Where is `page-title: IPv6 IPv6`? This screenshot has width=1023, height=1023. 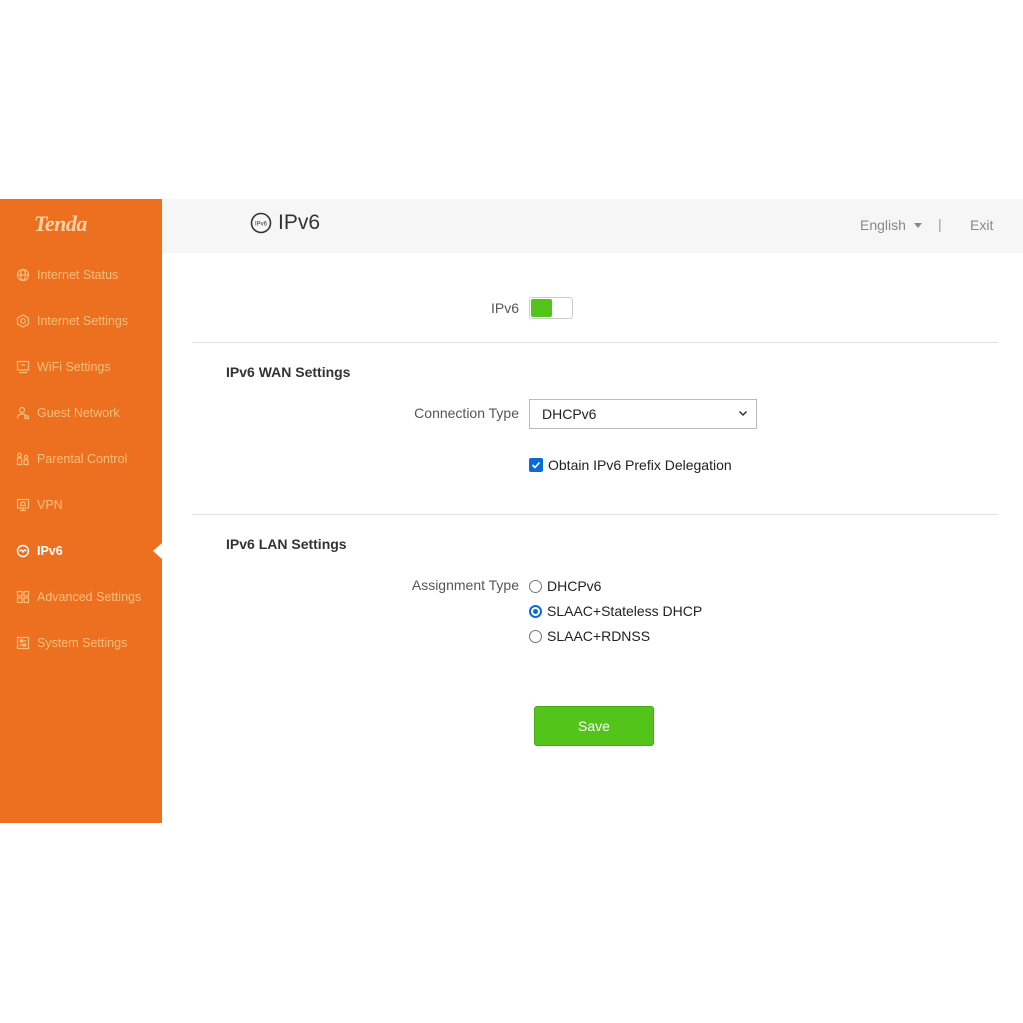 page-title: IPv6 IPv6 is located at coordinates (285, 223).